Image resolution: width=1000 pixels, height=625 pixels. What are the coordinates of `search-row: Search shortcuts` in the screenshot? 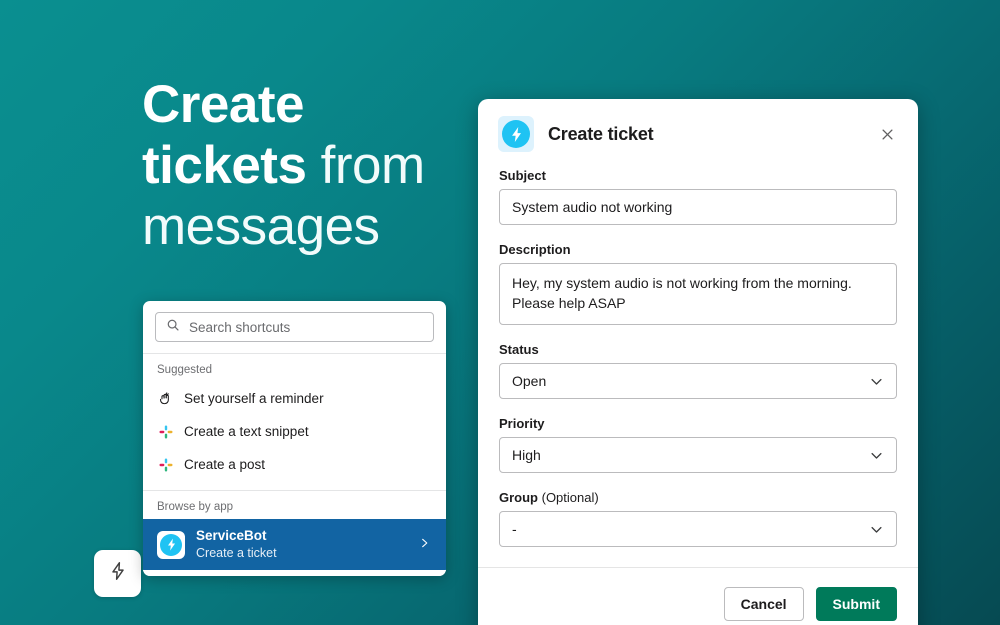 It's located at (294, 327).